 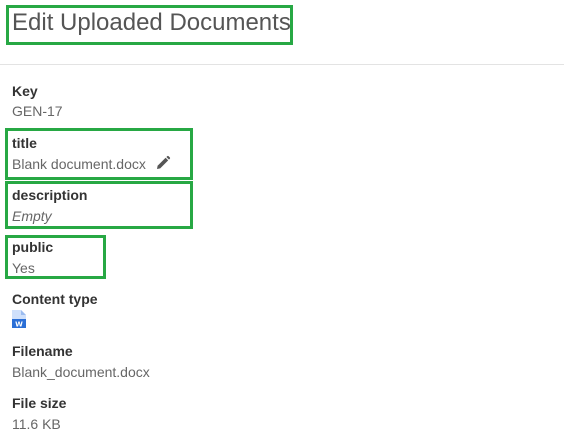 I want to click on key-value: GEN-17, so click(x=37, y=111).